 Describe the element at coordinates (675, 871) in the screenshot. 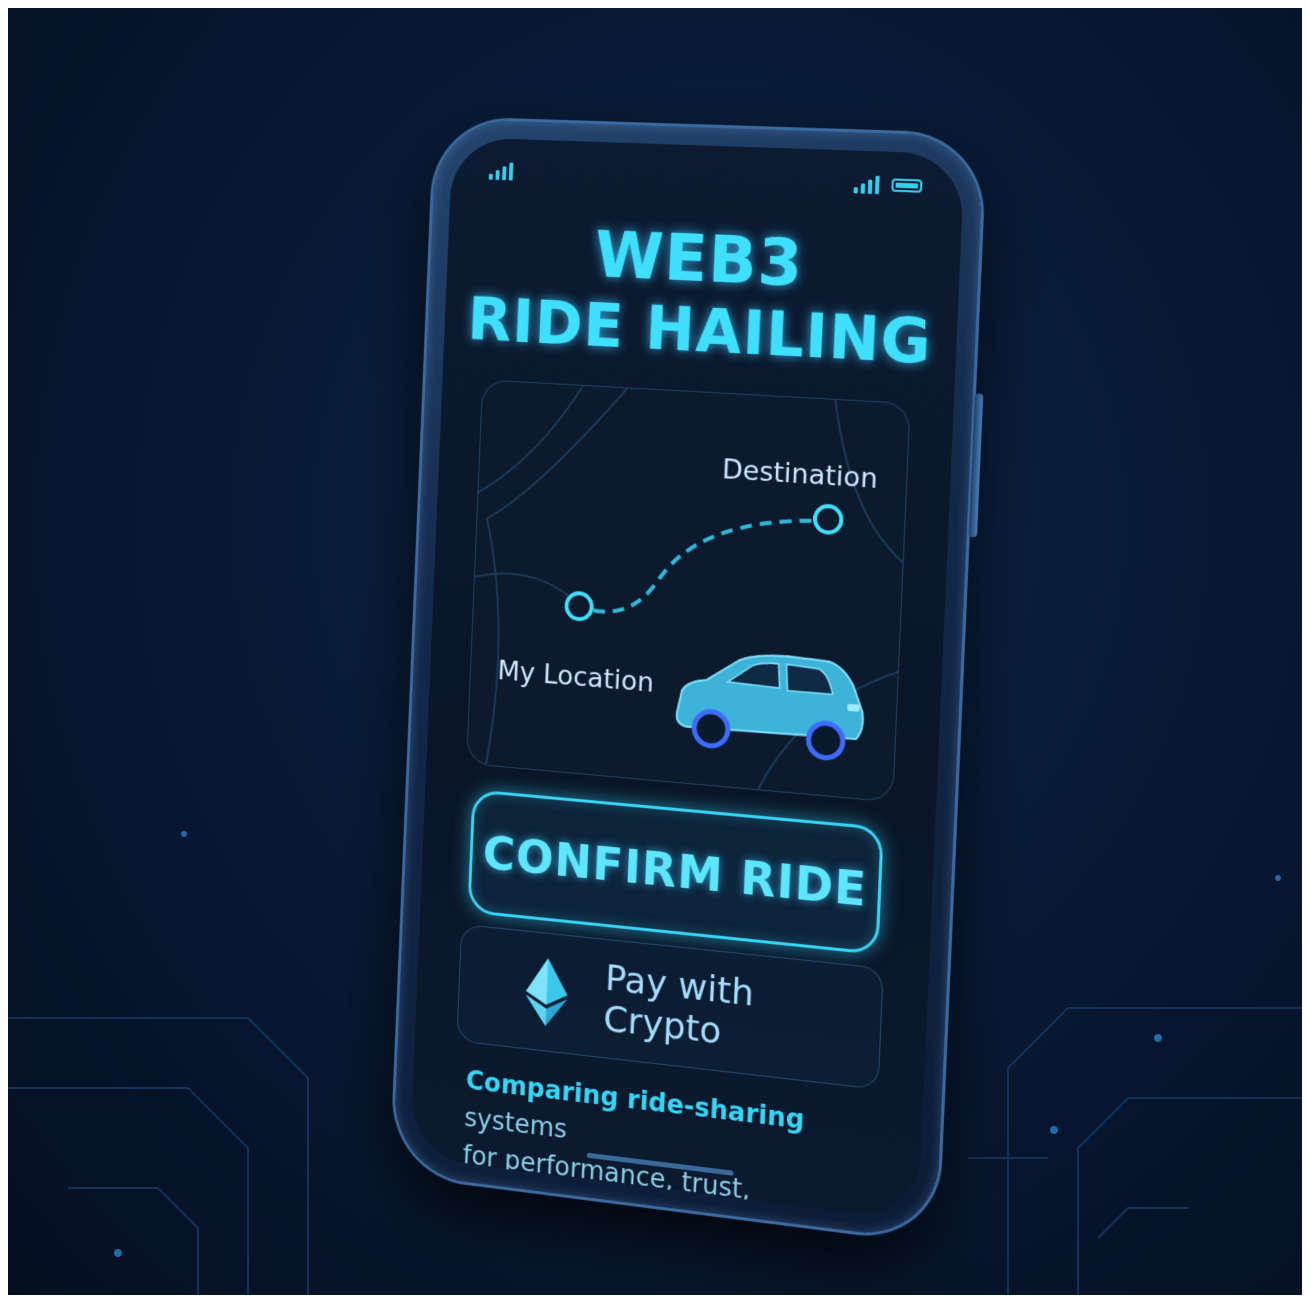

I see `confirm-ride-label: CONFIRM RIDE` at that location.